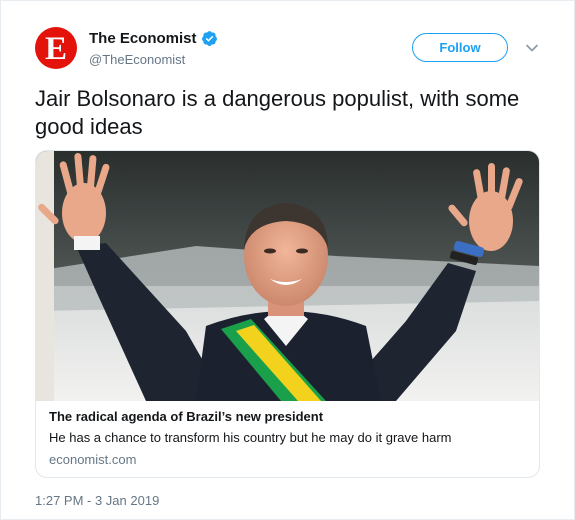 Image resolution: width=575 pixels, height=520 pixels. Describe the element at coordinates (143, 38) in the screenshot. I see `author-display-name: The Economist` at that location.